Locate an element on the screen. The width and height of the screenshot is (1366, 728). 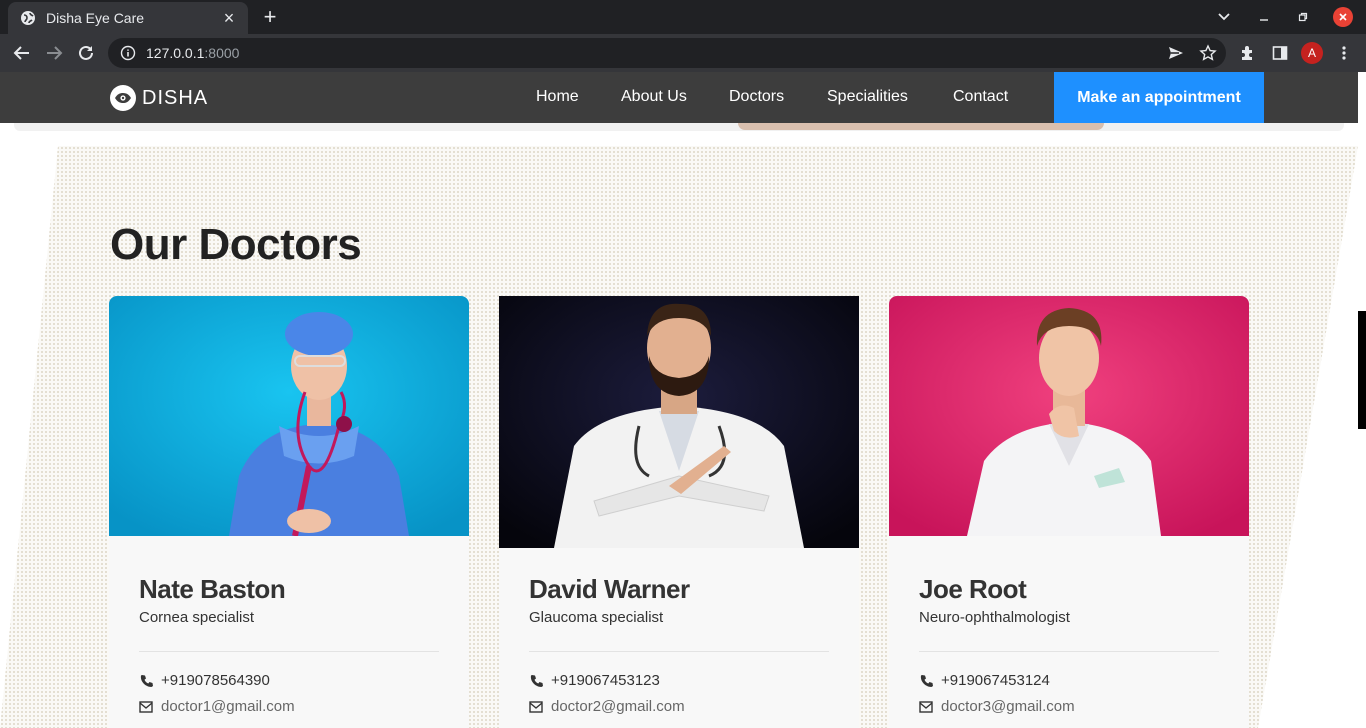
extension-icon is located at coordinates (1248, 53).